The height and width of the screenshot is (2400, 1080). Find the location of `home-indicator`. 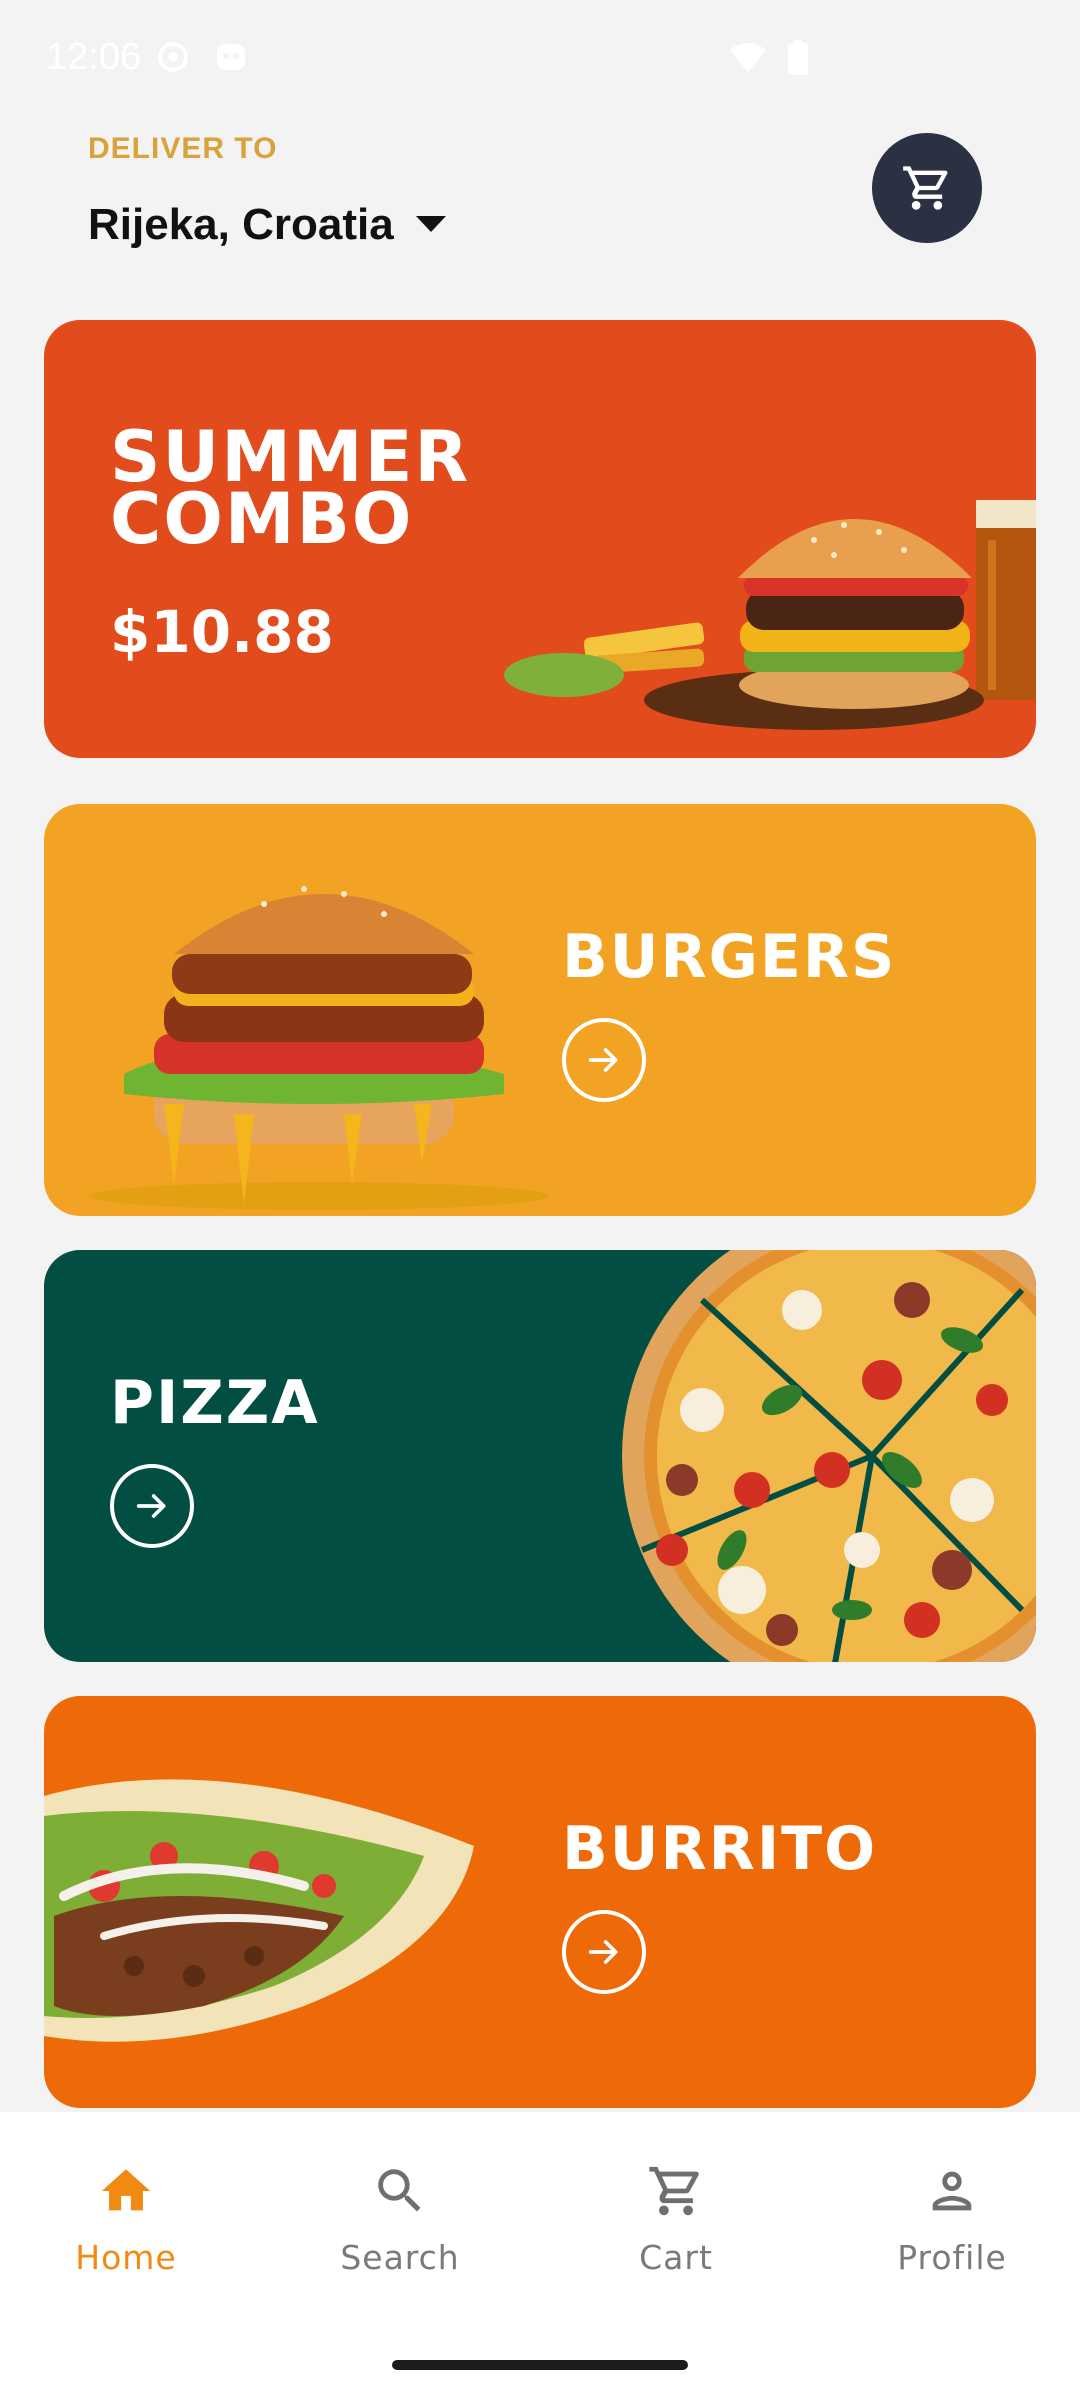

home-indicator is located at coordinates (540, 2365).